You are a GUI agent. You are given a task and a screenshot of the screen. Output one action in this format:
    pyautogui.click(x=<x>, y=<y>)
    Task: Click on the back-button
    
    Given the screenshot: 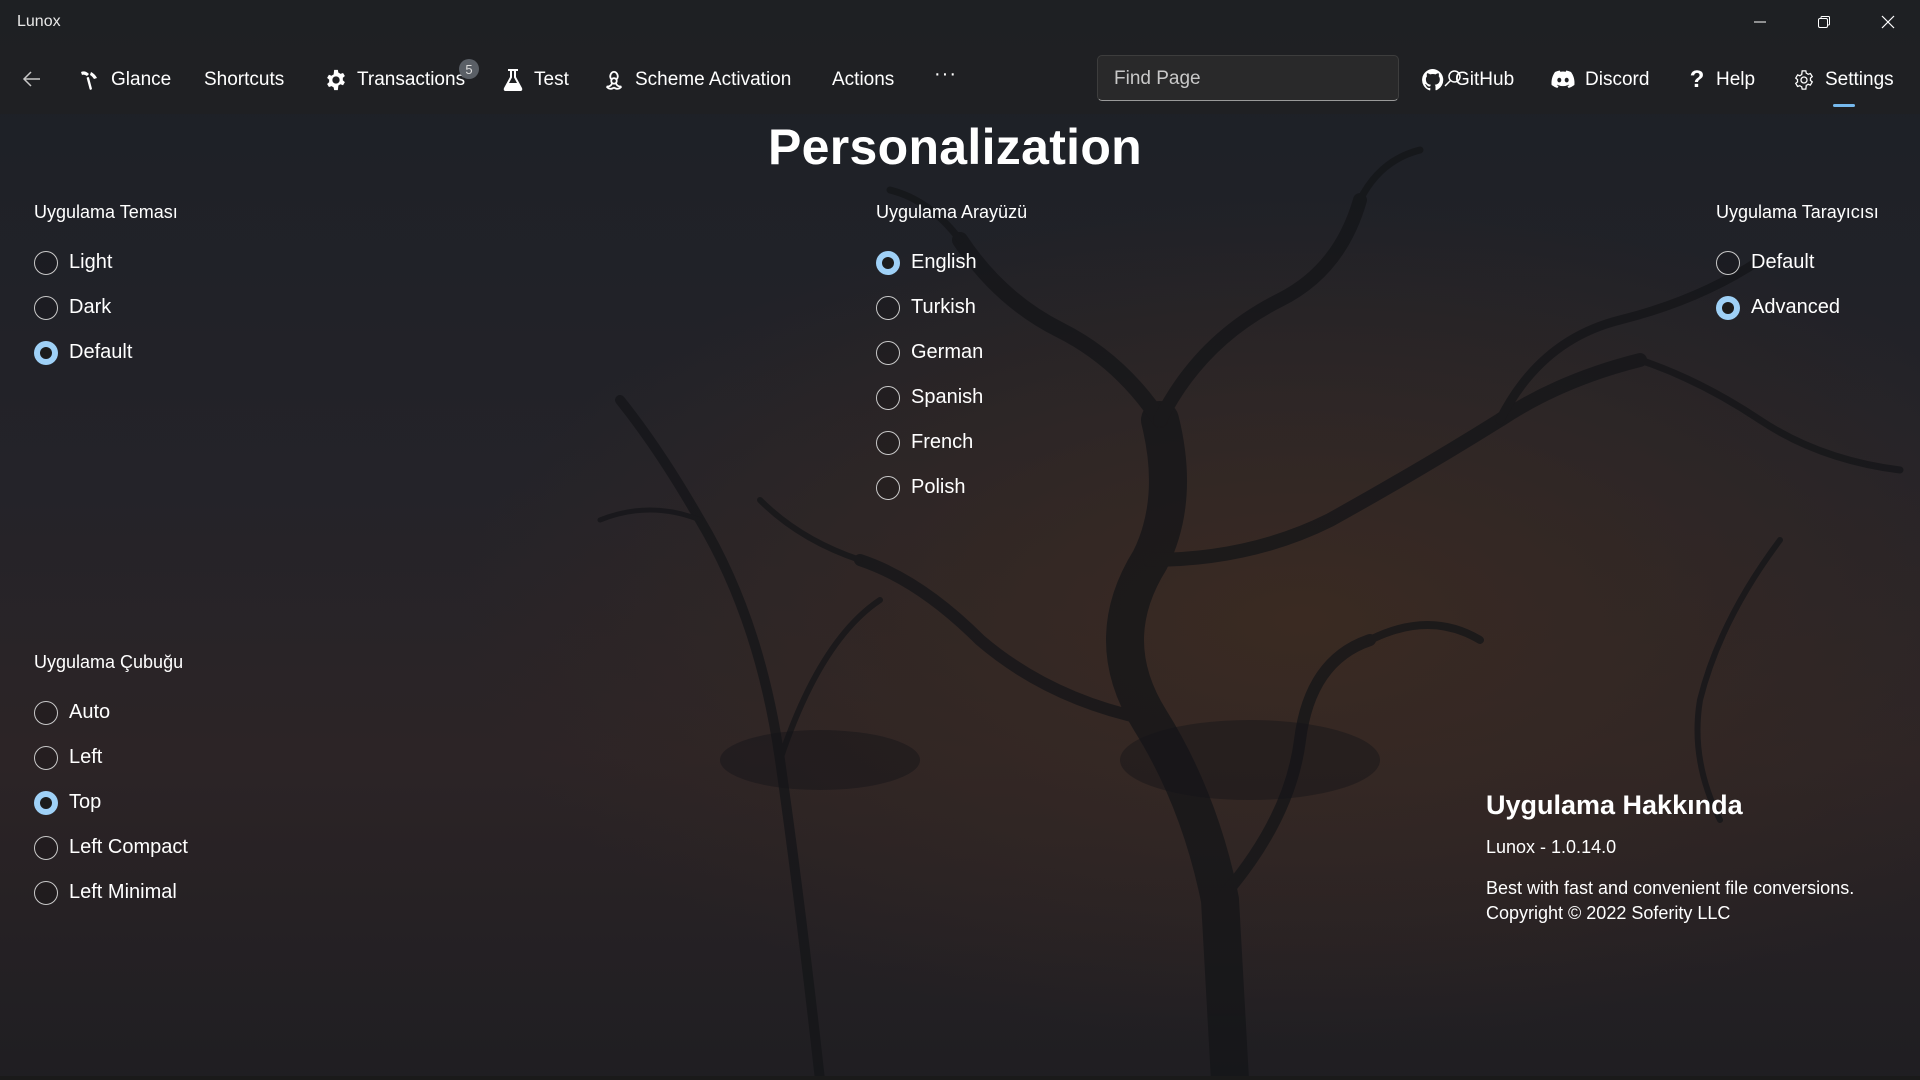 What is the action you would take?
    pyautogui.click(x=32, y=79)
    